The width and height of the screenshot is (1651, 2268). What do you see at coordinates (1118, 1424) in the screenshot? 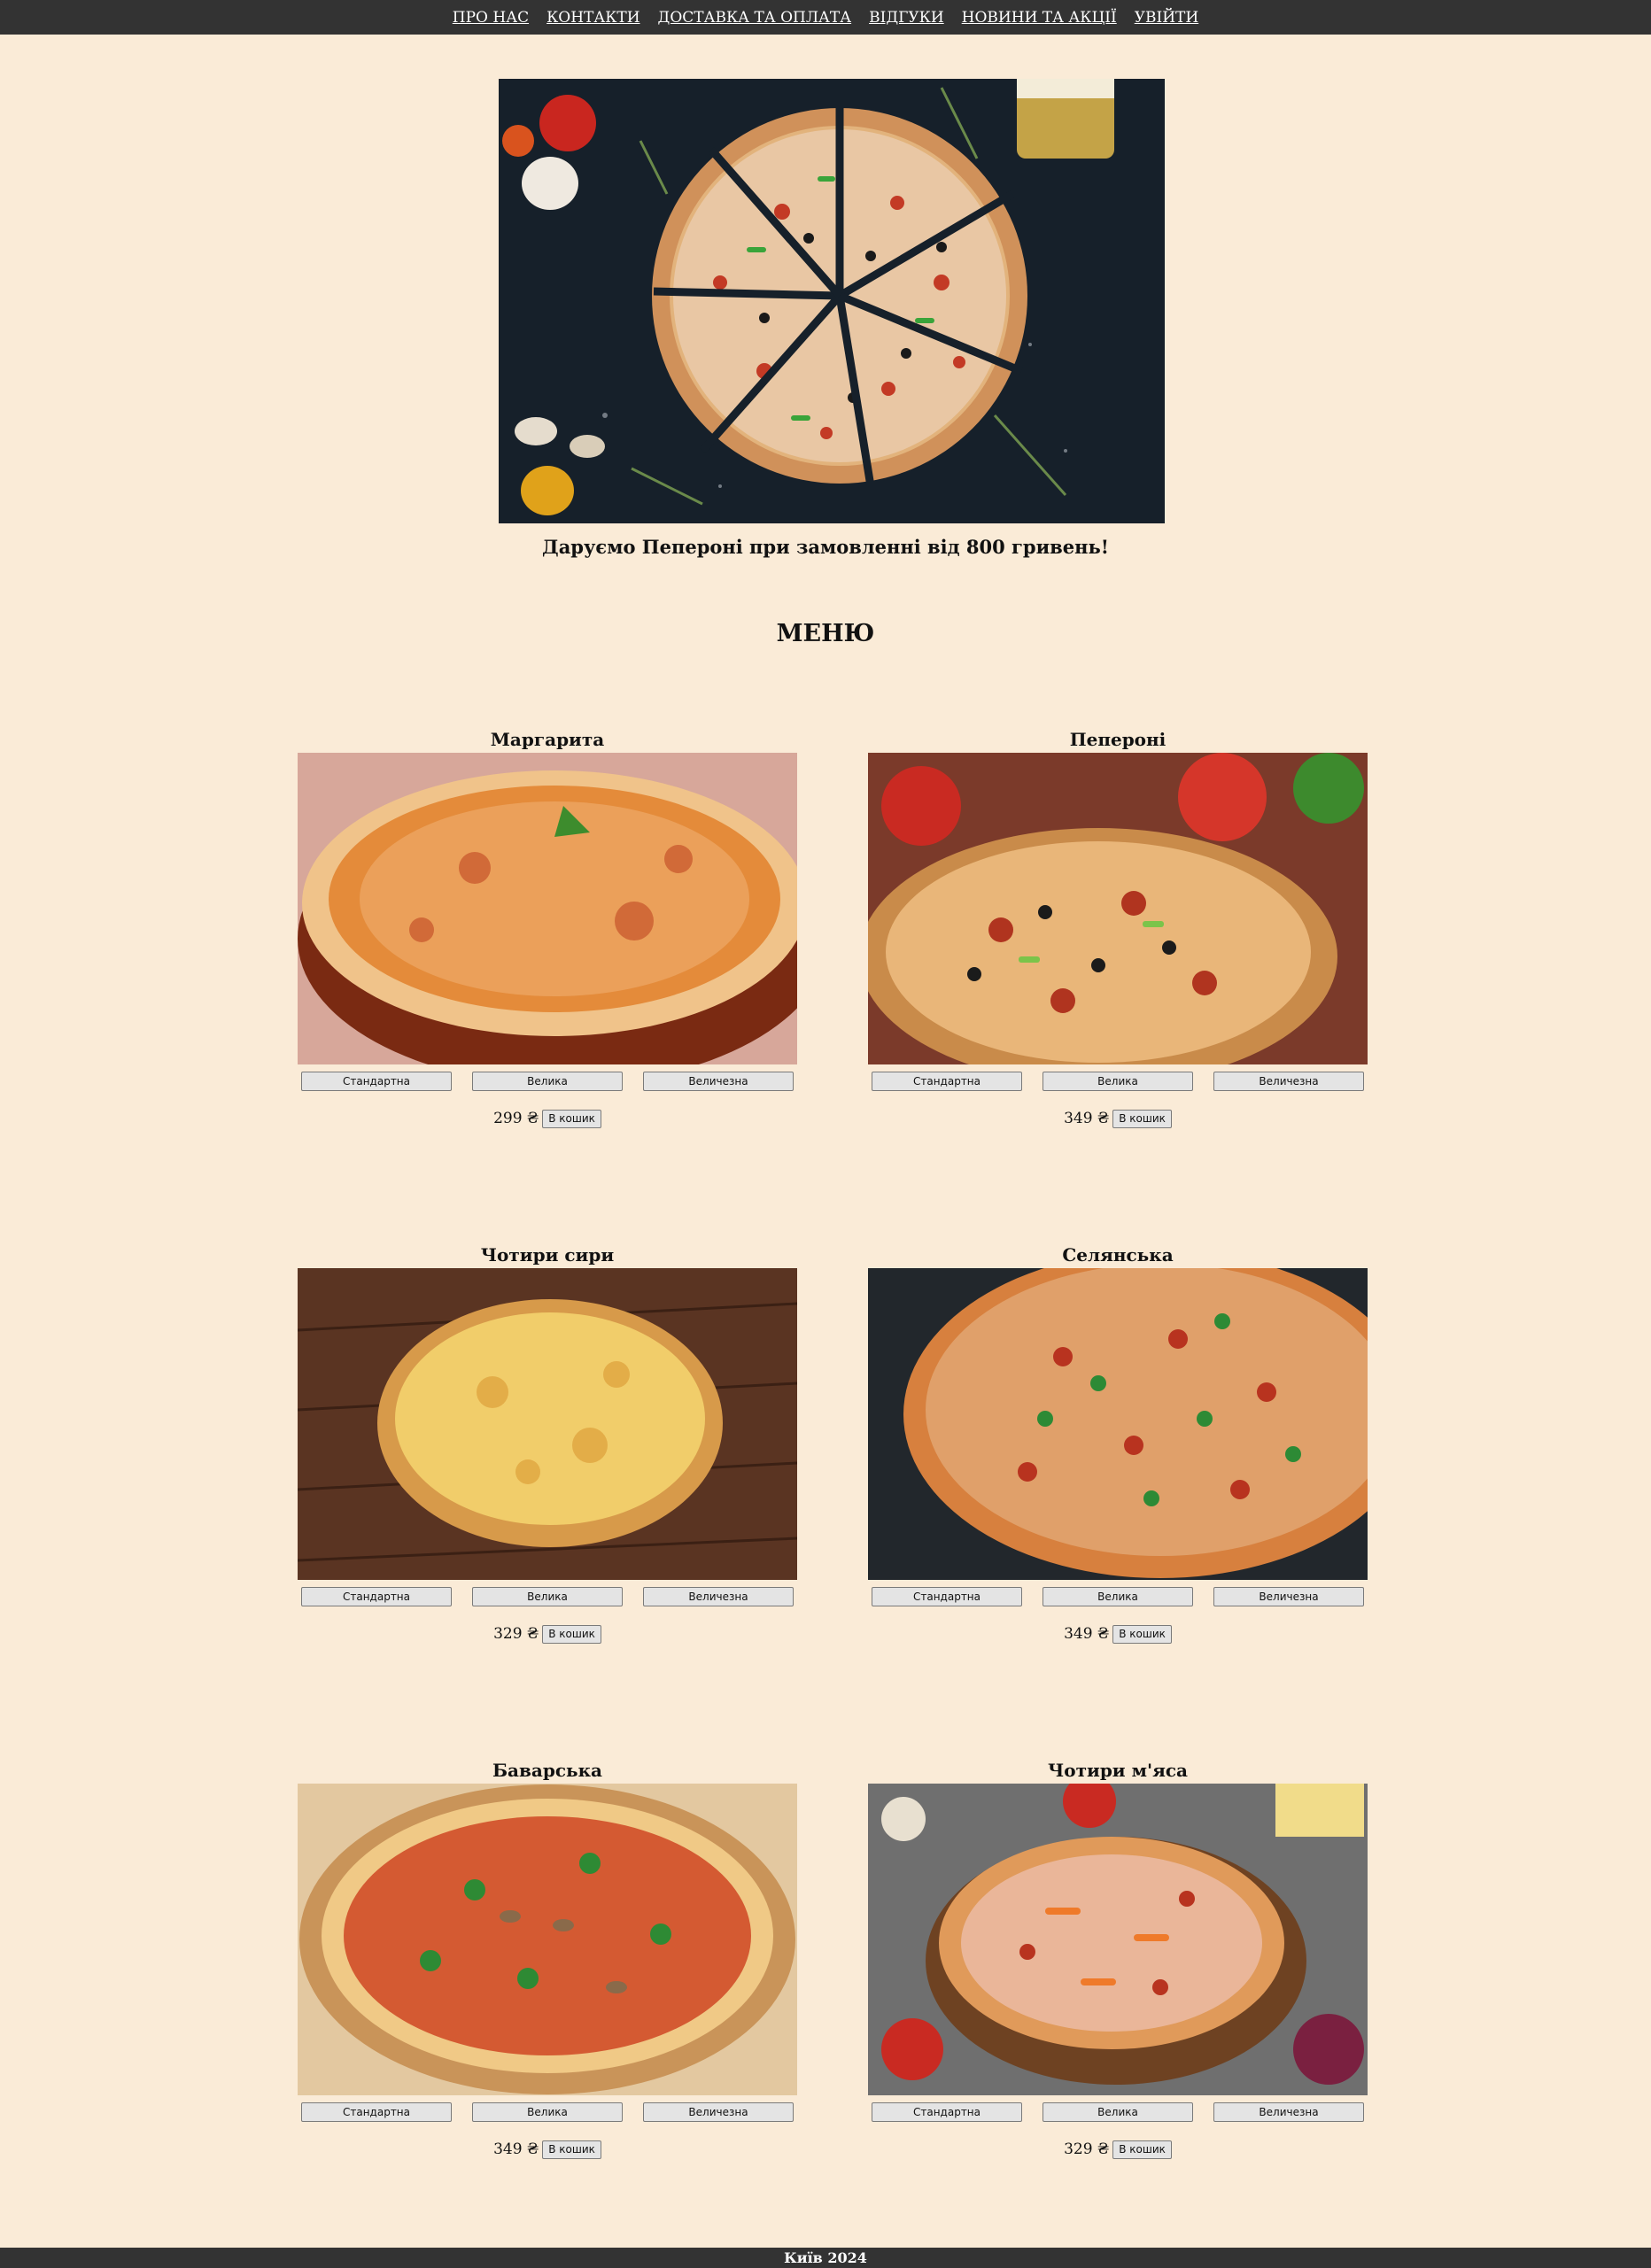
I see `country-pizza-image` at bounding box center [1118, 1424].